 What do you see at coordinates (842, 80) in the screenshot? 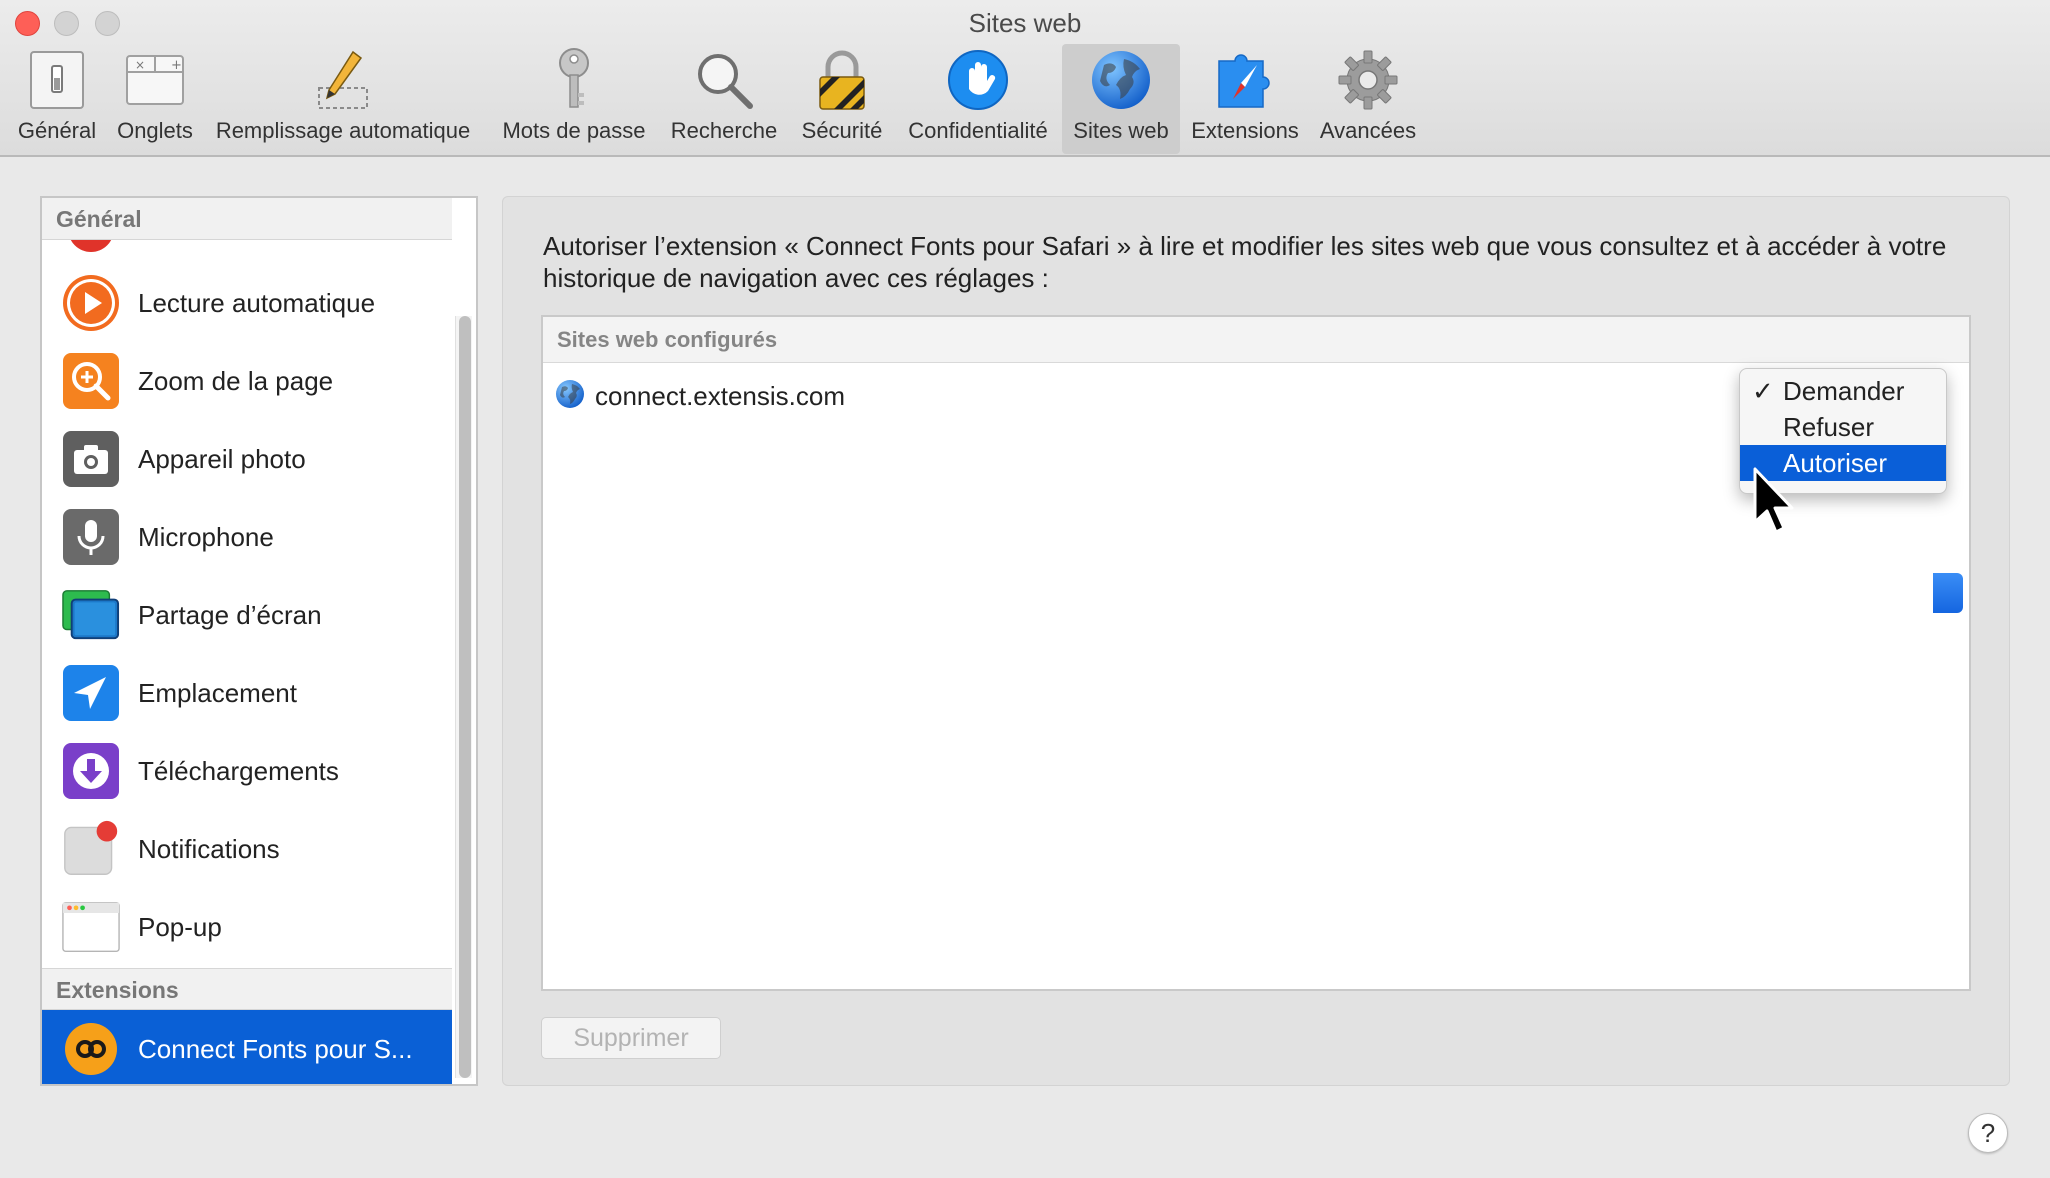
I see `padlock-icon` at bounding box center [842, 80].